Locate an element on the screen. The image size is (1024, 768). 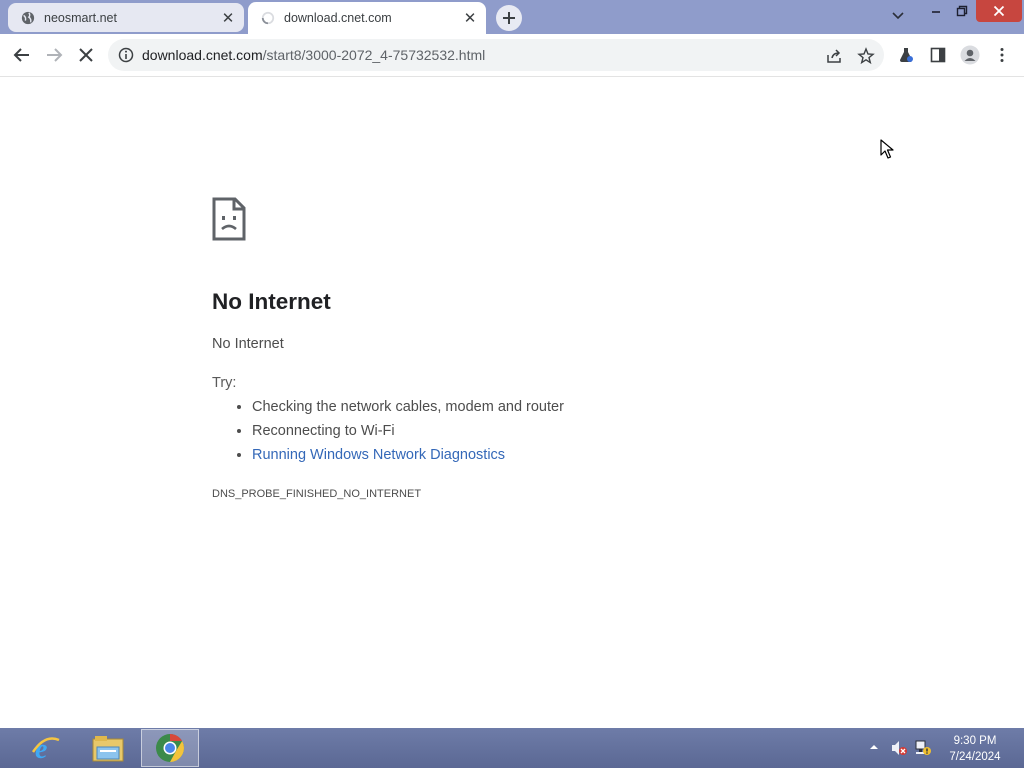
mouse-cursor-icon is located at coordinates (887, 149).